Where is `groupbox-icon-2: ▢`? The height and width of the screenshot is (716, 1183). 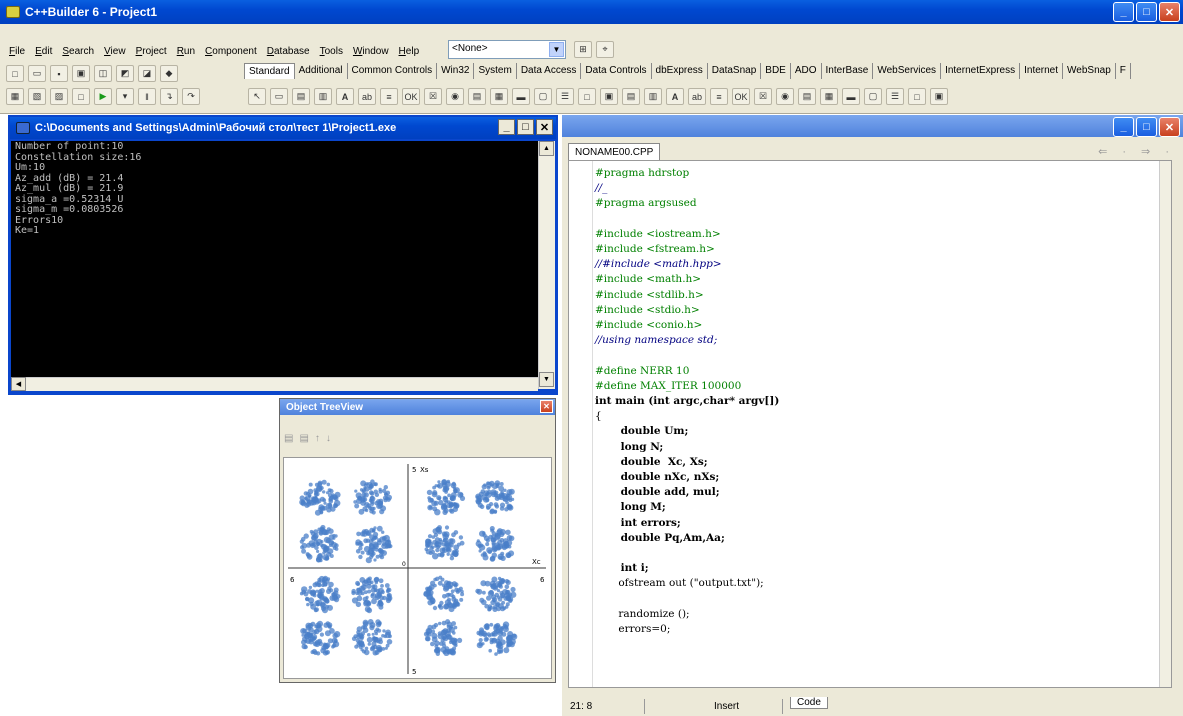
groupbox-icon-2: ▢ is located at coordinates (873, 96).